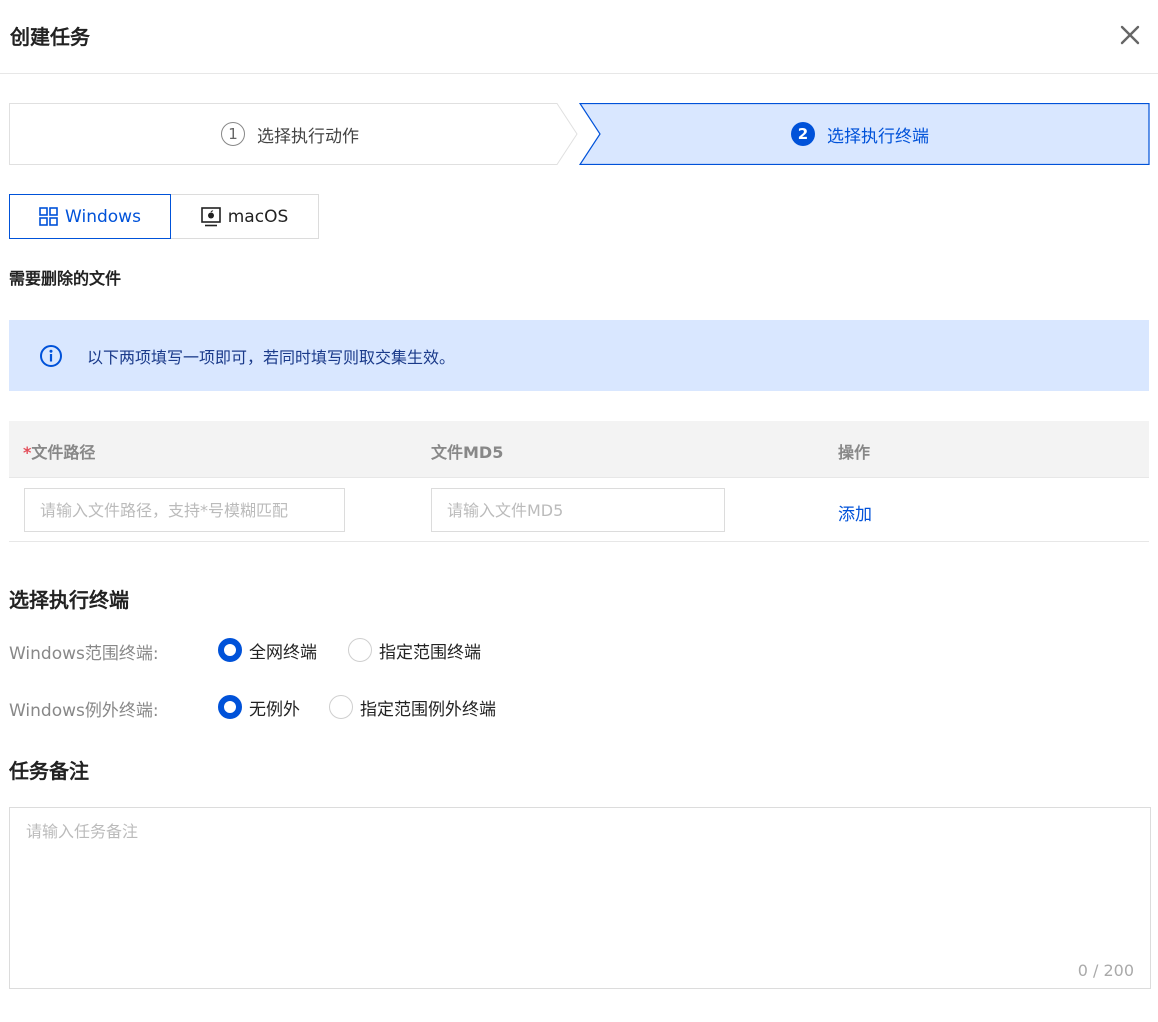 This screenshot has width=1158, height=1022. What do you see at coordinates (274, 709) in the screenshot?
I see `exception-option-none-label: 无例外` at bounding box center [274, 709].